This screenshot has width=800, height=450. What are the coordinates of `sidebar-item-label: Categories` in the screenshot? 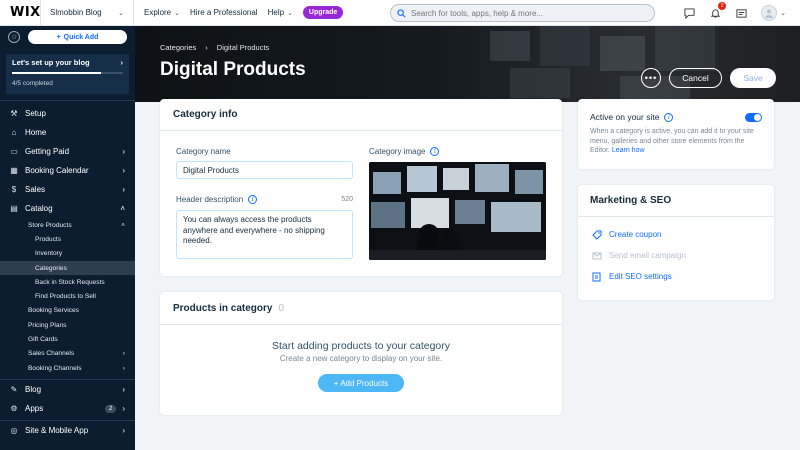 It's located at (51, 268).